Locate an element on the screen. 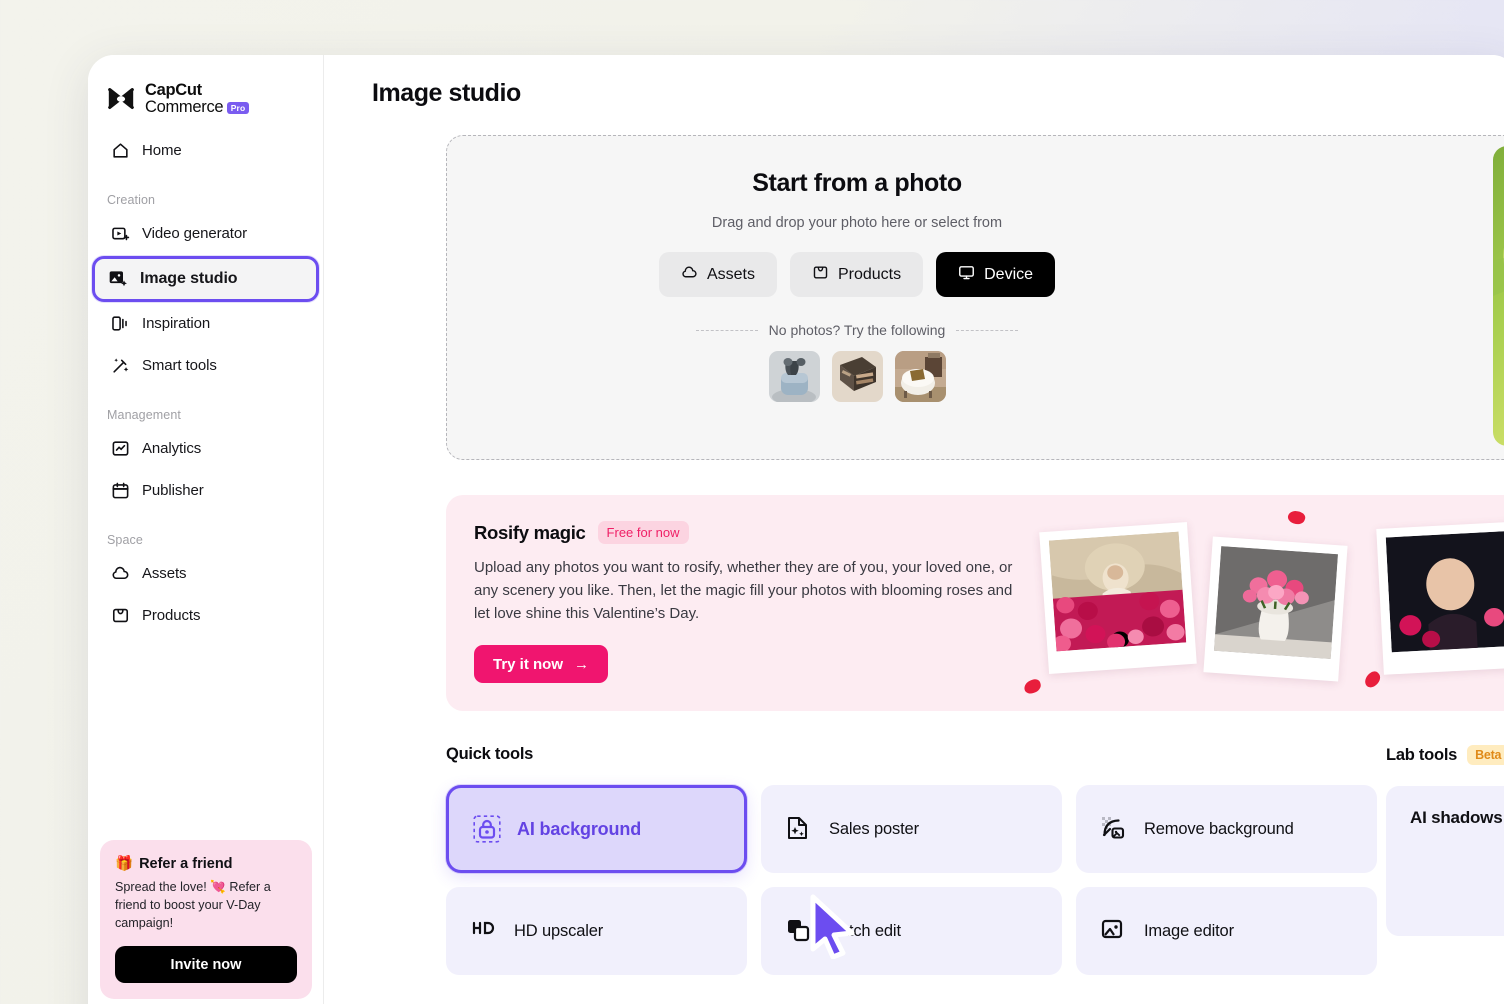  tool-card-remove-background: Remove background is located at coordinates (1226, 829).